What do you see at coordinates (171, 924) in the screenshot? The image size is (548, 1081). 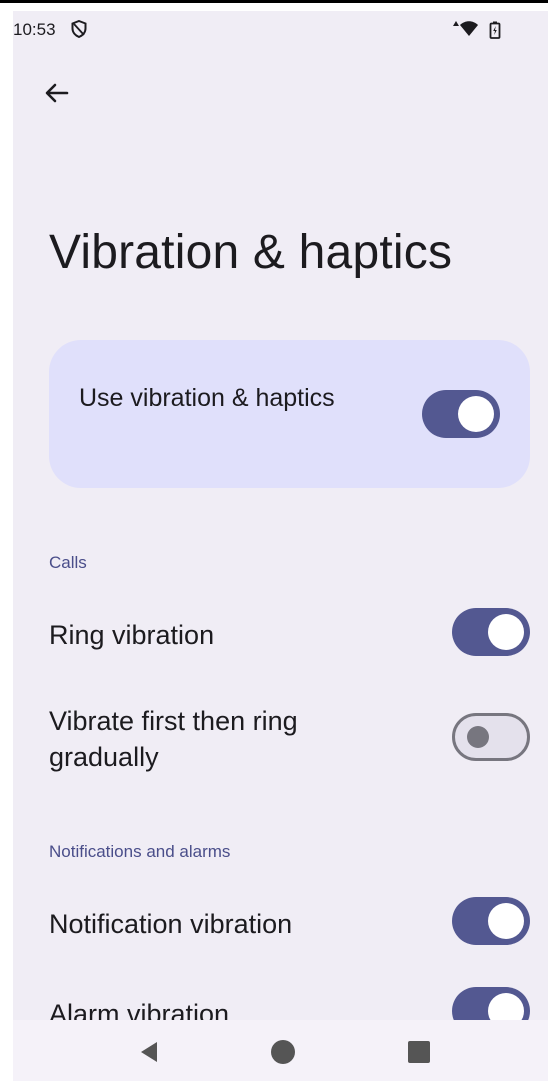 I see `notification-vibration-label: Notification vibration` at bounding box center [171, 924].